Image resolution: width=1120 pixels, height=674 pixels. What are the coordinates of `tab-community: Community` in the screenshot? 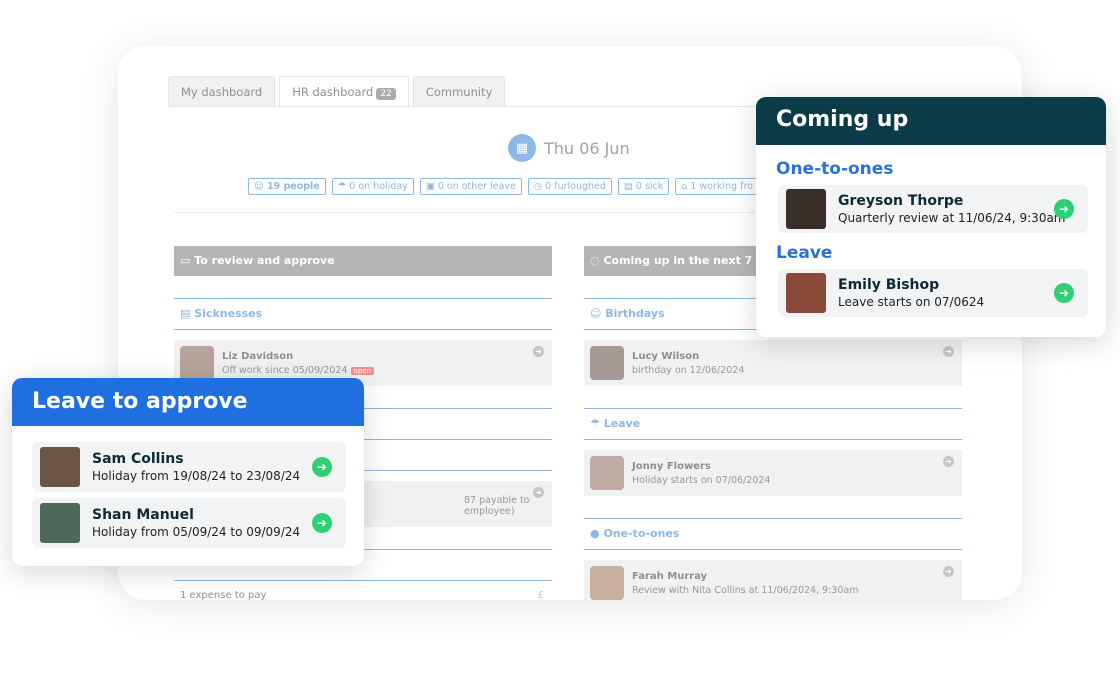 It's located at (459, 91).